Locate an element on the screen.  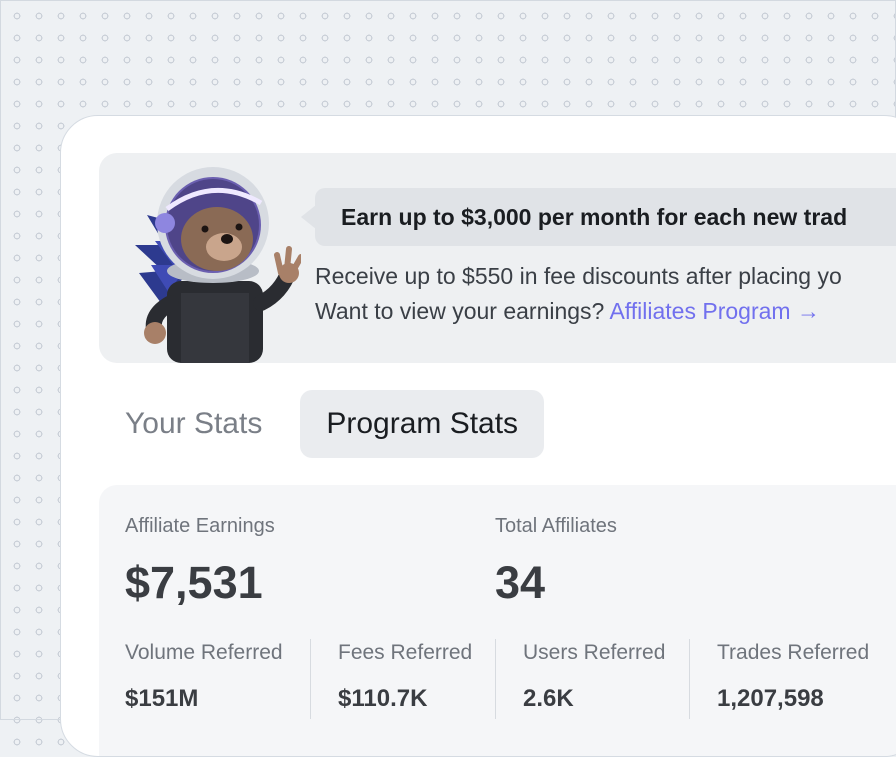
metric-label: Users Referred is located at coordinates (594, 652).